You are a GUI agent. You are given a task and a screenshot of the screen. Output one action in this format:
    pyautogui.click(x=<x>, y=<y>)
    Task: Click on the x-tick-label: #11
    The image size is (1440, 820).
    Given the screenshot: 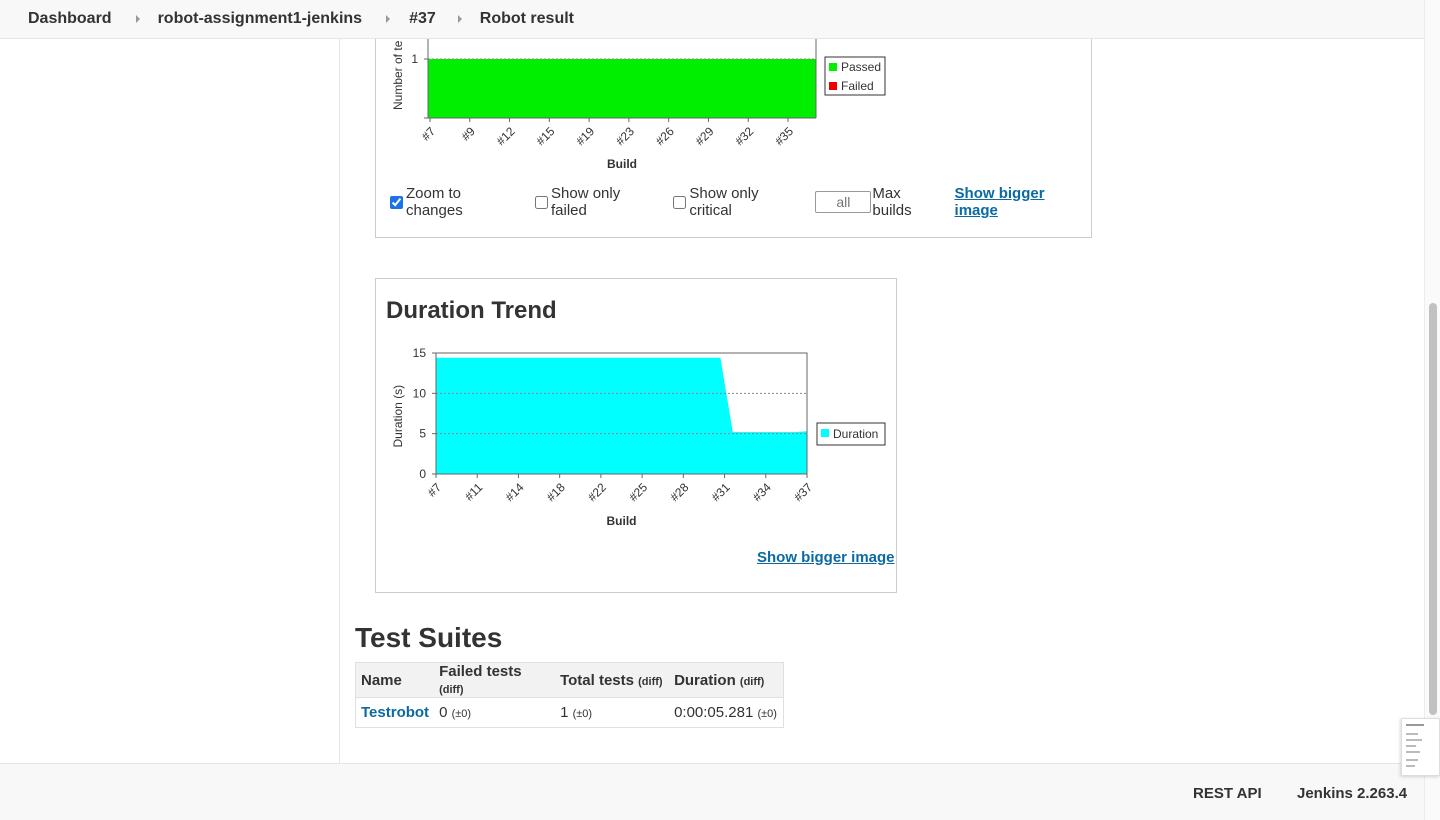 What is the action you would take?
    pyautogui.click(x=474, y=492)
    